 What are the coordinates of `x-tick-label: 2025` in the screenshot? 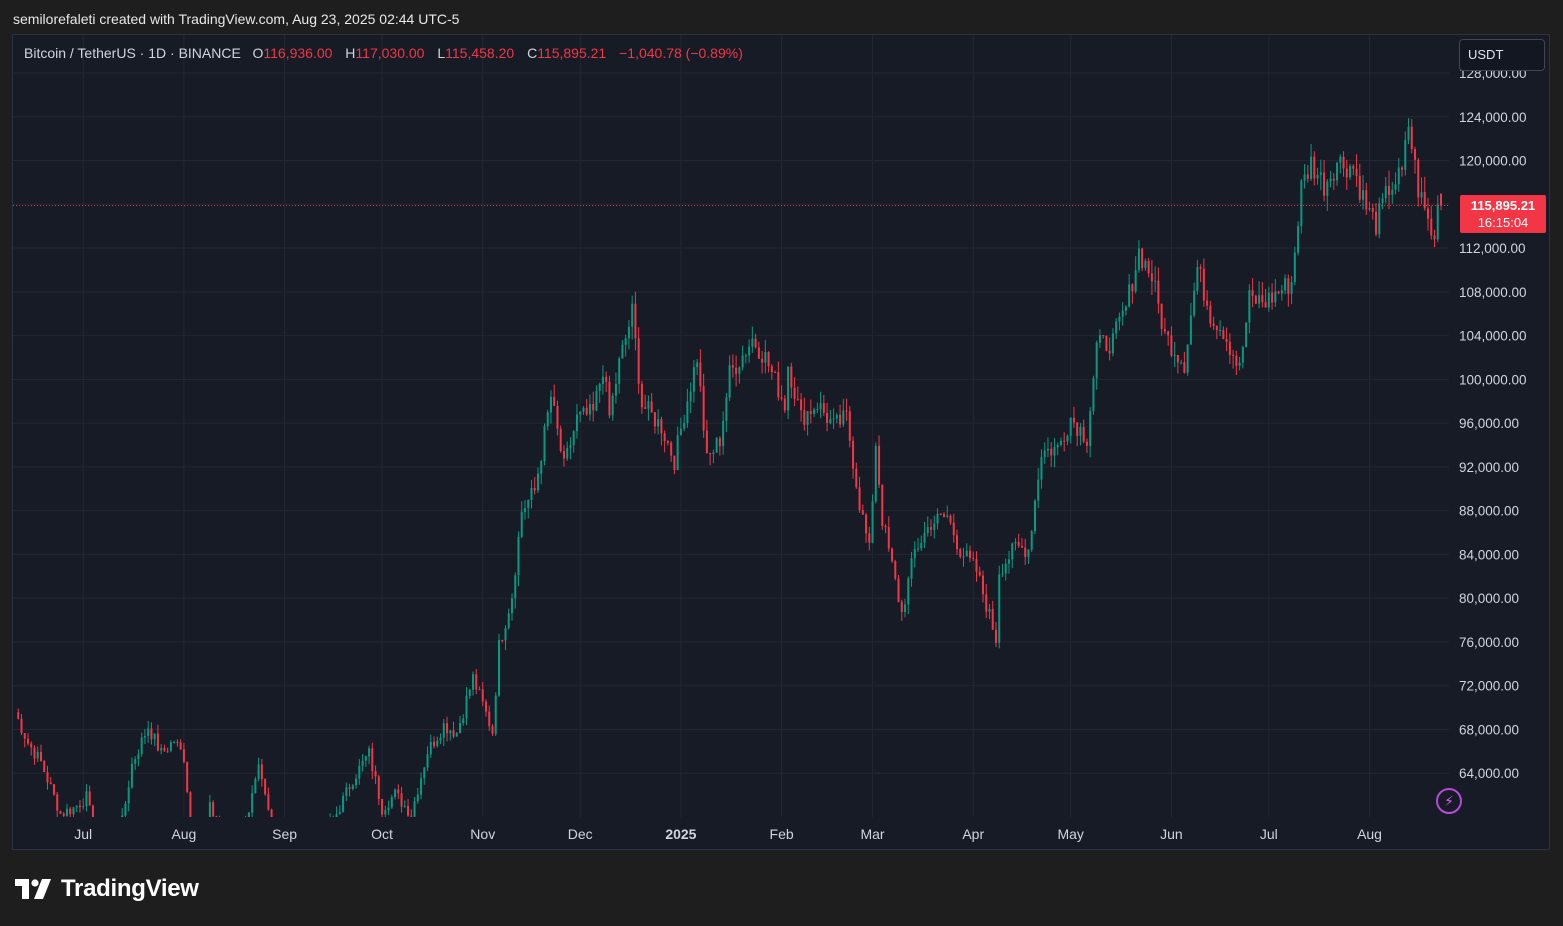 It's located at (680, 834).